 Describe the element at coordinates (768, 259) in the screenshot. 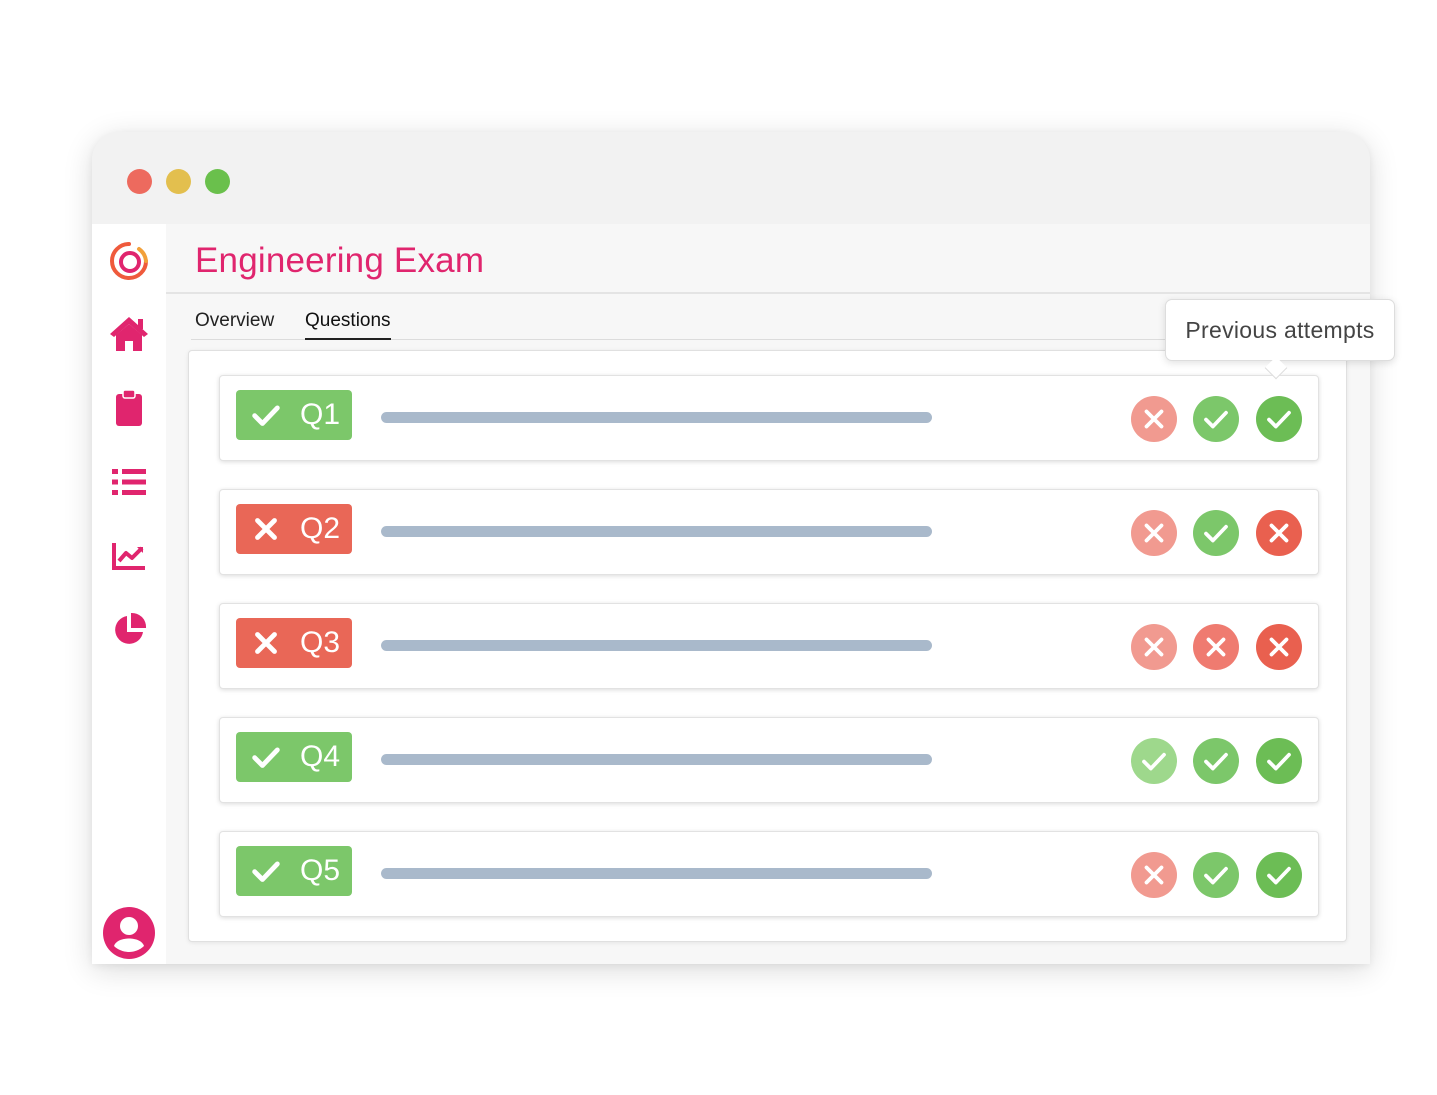

I see `page-header: Engineering Exam` at that location.